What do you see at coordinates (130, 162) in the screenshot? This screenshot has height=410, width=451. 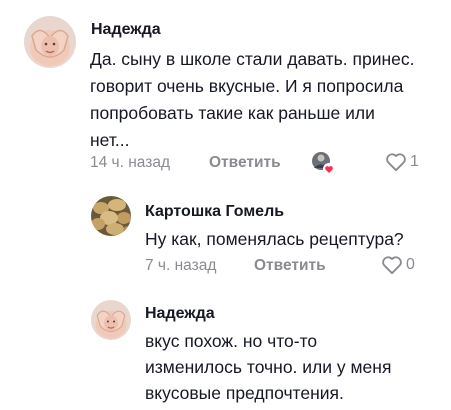 I see `comment-timestamp: 14 ч. назад` at bounding box center [130, 162].